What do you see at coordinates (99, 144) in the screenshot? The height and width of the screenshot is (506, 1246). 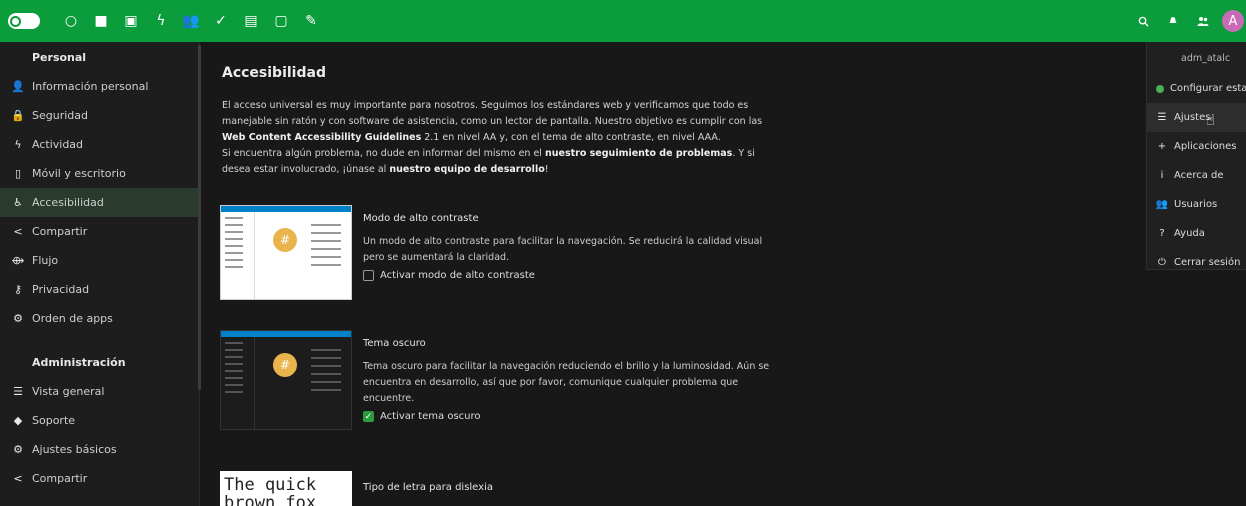 I see `sidebar-item-activity: ϟ Actividad` at bounding box center [99, 144].